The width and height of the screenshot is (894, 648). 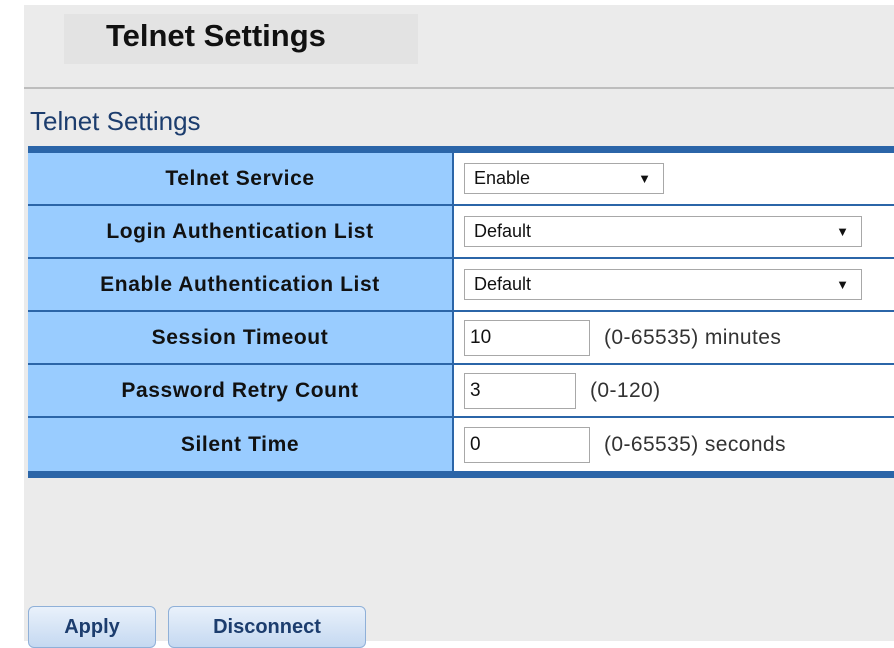 What do you see at coordinates (459, 88) in the screenshot?
I see `divider` at bounding box center [459, 88].